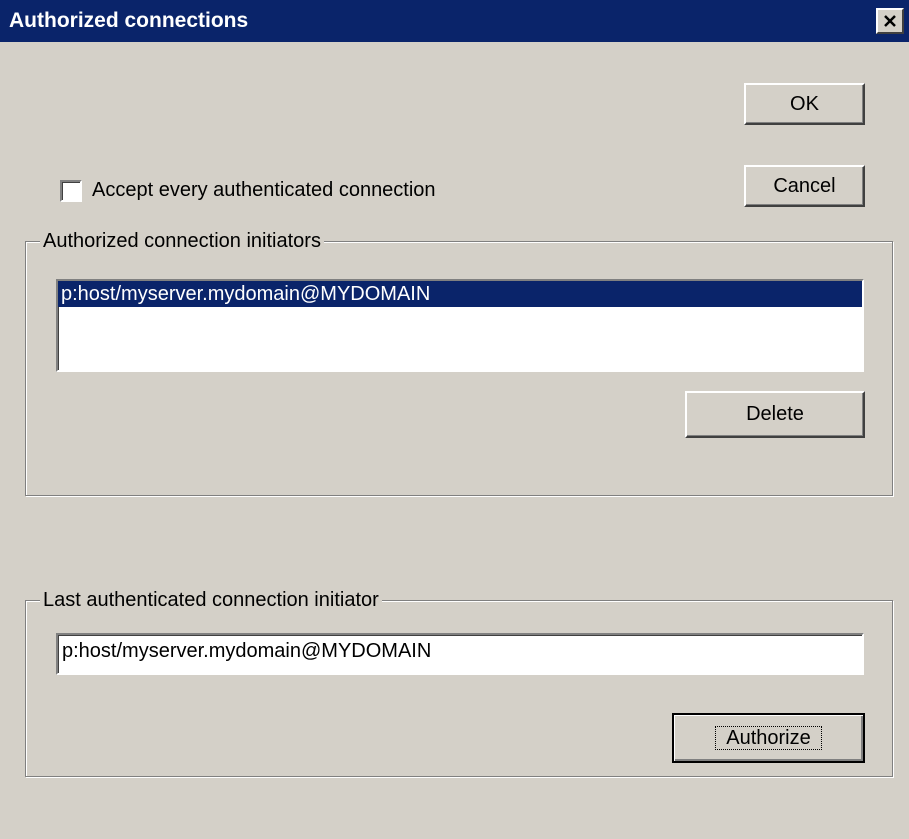 The width and height of the screenshot is (909, 839). I want to click on accept-every-connection-checkbox, so click(71, 190).